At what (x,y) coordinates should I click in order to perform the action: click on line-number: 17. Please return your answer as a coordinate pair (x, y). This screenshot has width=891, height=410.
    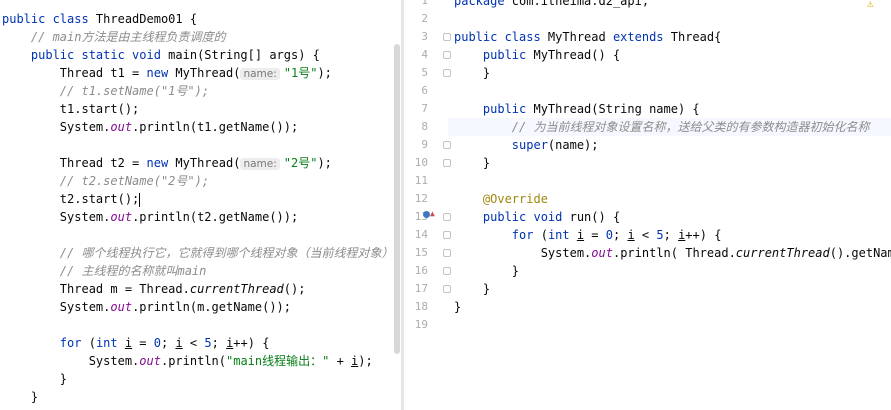
    Looking at the image, I should click on (421, 288).